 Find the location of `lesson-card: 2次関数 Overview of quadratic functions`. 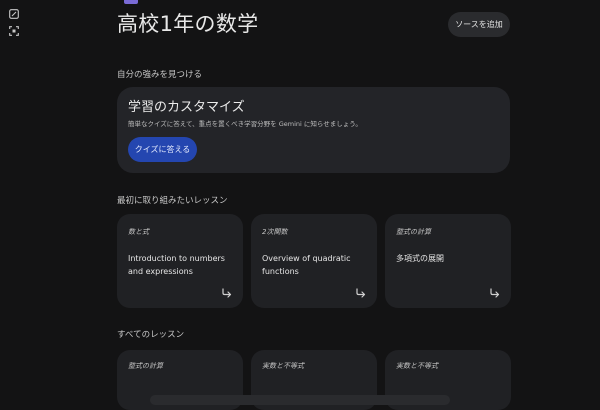

lesson-card: 2次関数 Overview of quadratic functions is located at coordinates (314, 261).